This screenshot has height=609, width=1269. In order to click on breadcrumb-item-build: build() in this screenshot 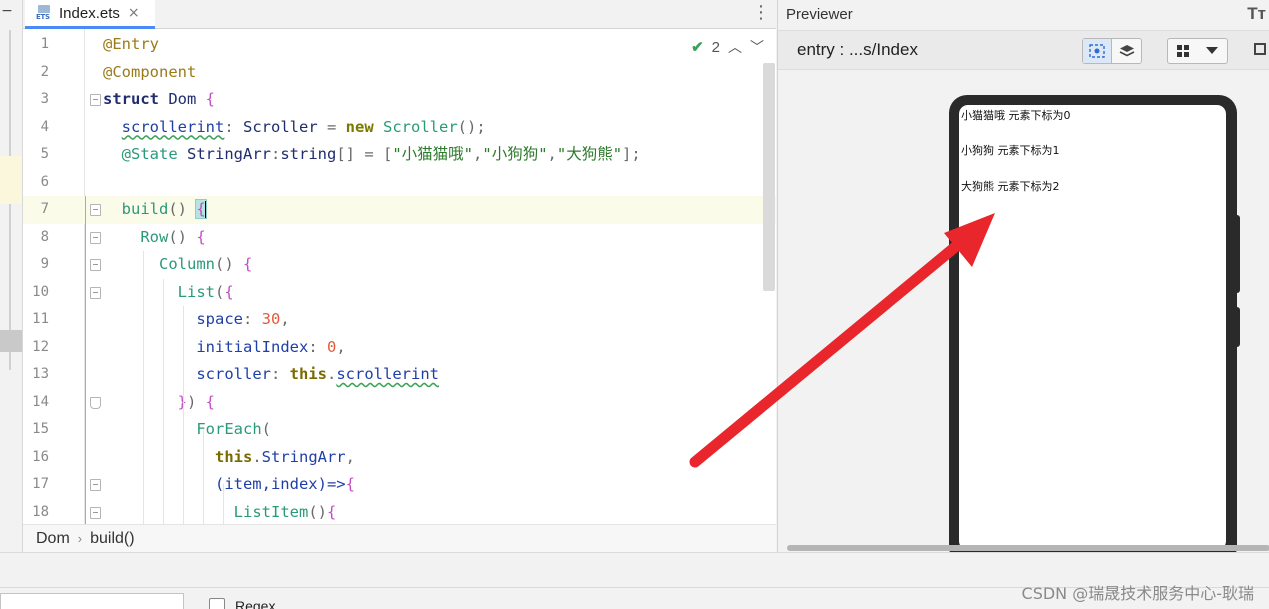, I will do `click(112, 539)`.